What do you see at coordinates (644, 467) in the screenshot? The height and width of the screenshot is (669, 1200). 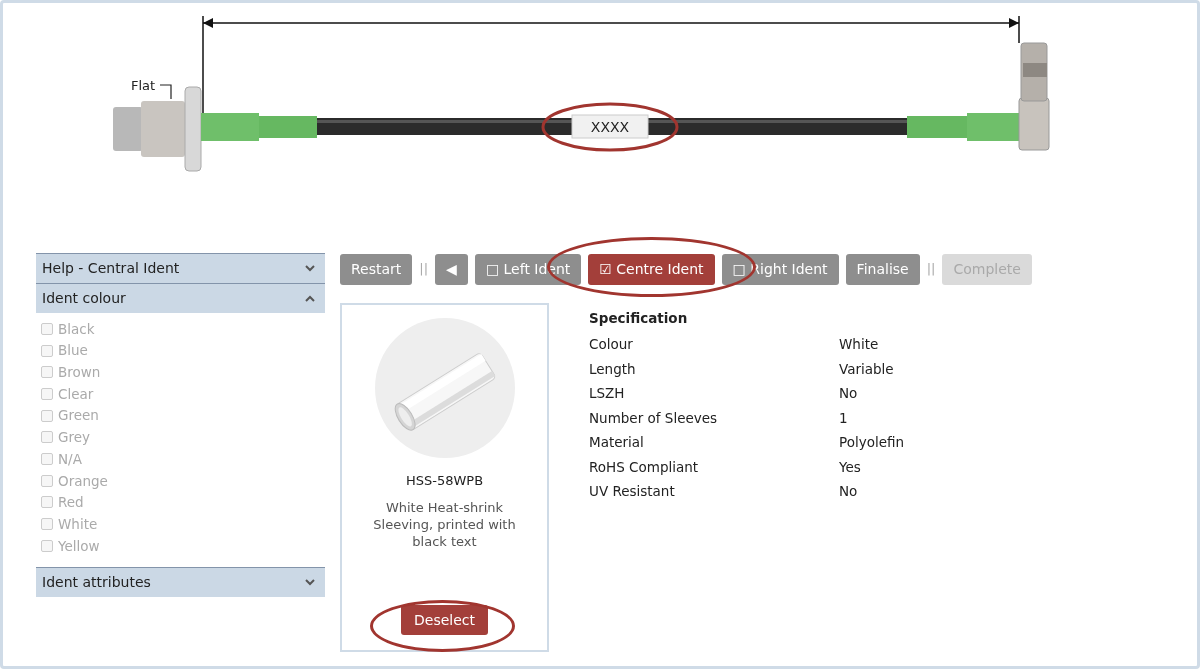 I see `spec-name: RoHS Compliant` at bounding box center [644, 467].